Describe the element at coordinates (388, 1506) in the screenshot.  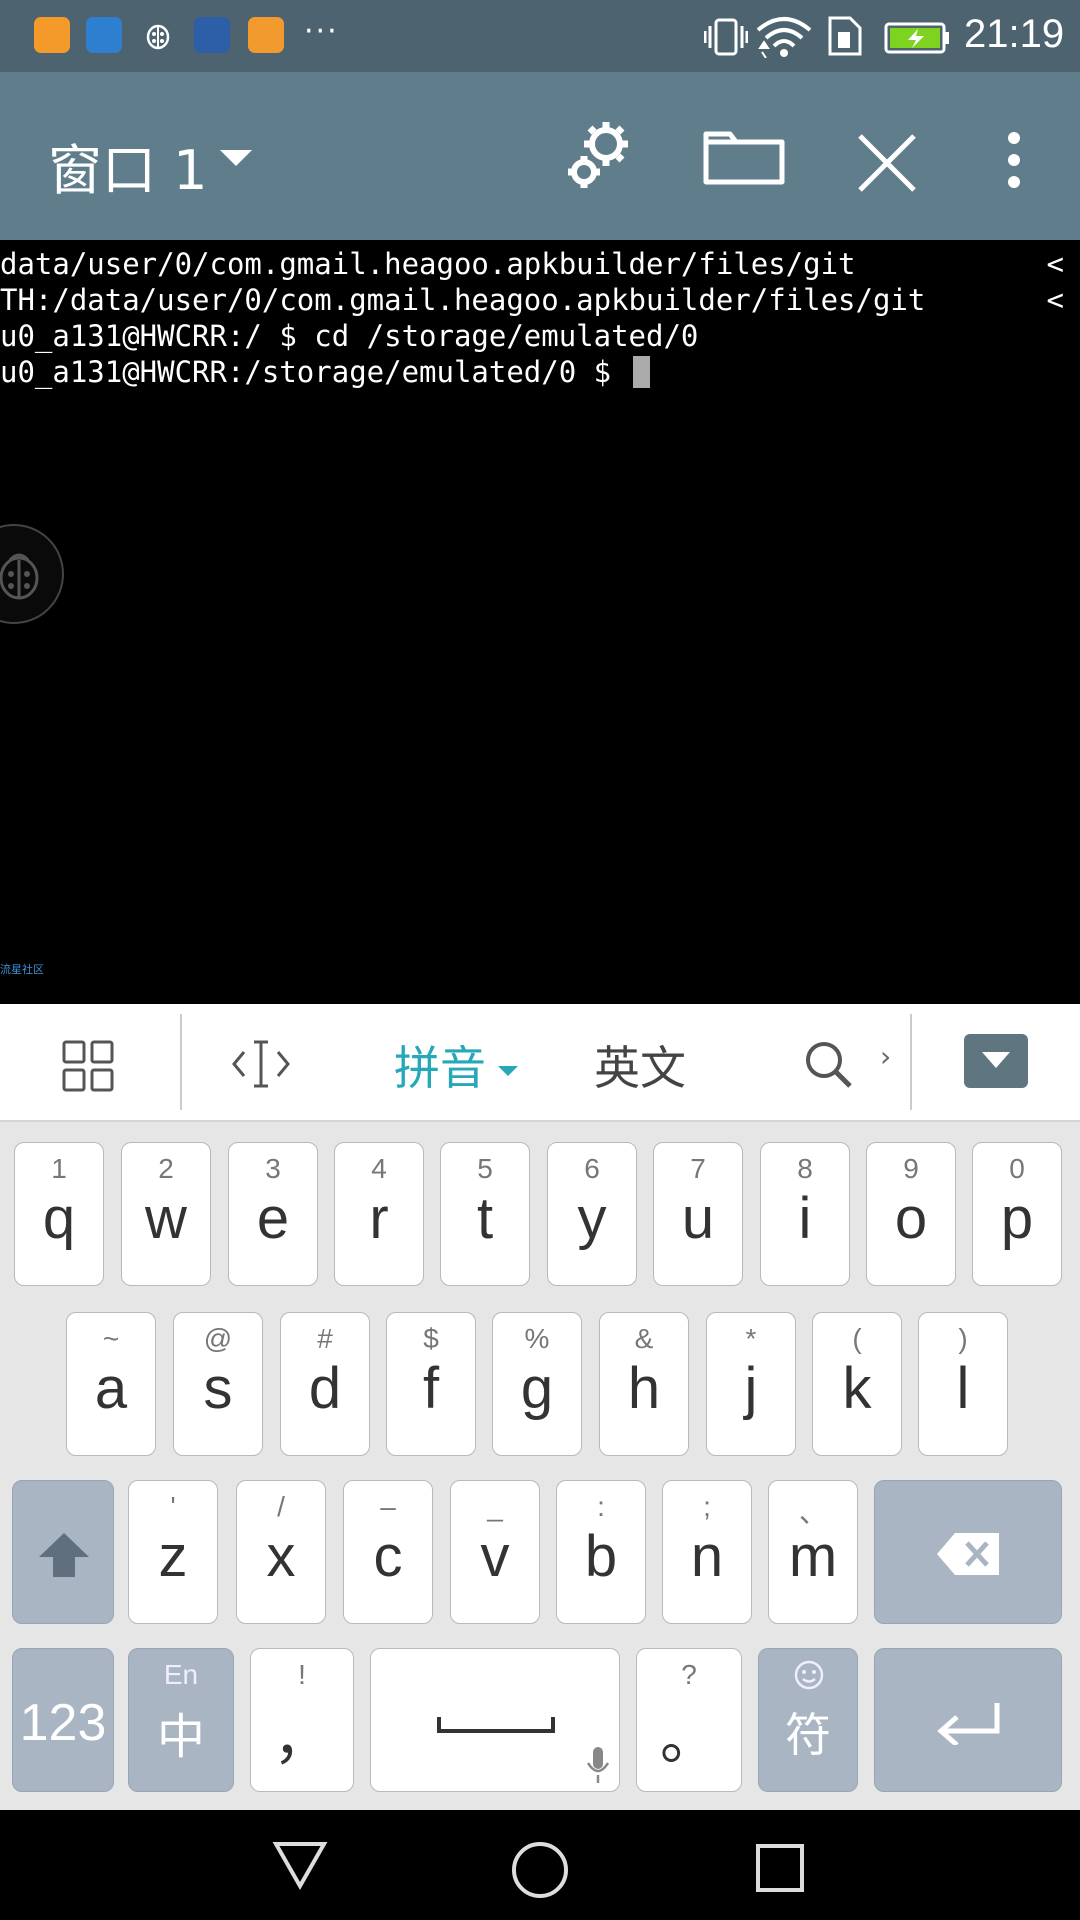
I see `key-alt-label: –` at that location.